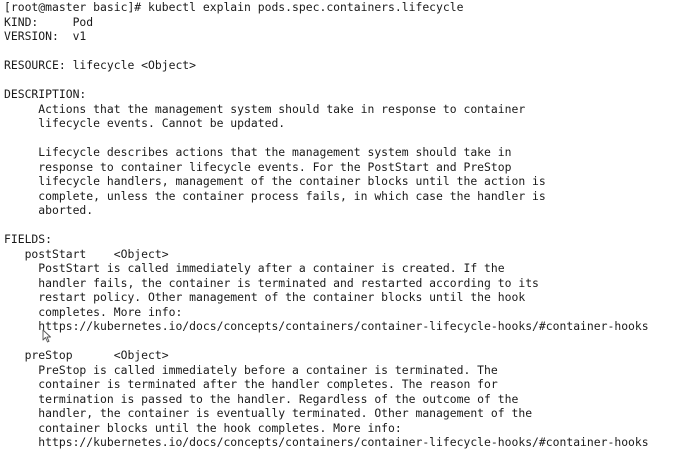  What do you see at coordinates (86, 355) in the screenshot?
I see `terminal-line: preStop <Object>` at bounding box center [86, 355].